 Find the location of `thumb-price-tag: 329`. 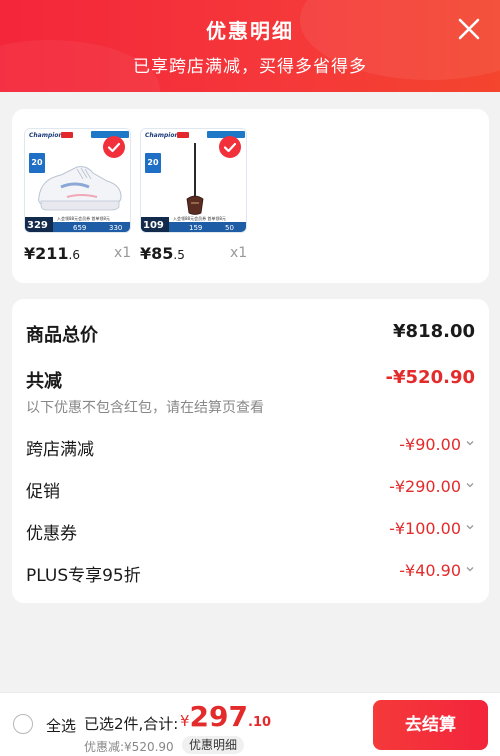

thumb-price-tag: 329 is located at coordinates (39, 224).